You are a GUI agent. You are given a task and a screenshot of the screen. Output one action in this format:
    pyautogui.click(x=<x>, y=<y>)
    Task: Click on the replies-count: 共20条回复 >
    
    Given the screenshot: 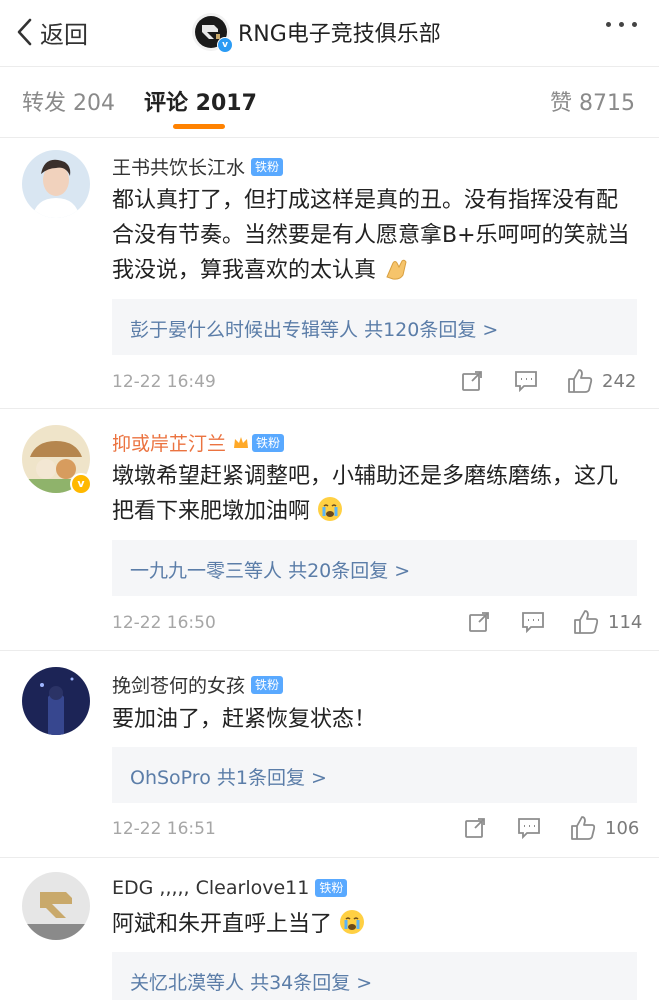 What is the action you would take?
    pyautogui.click(x=349, y=571)
    